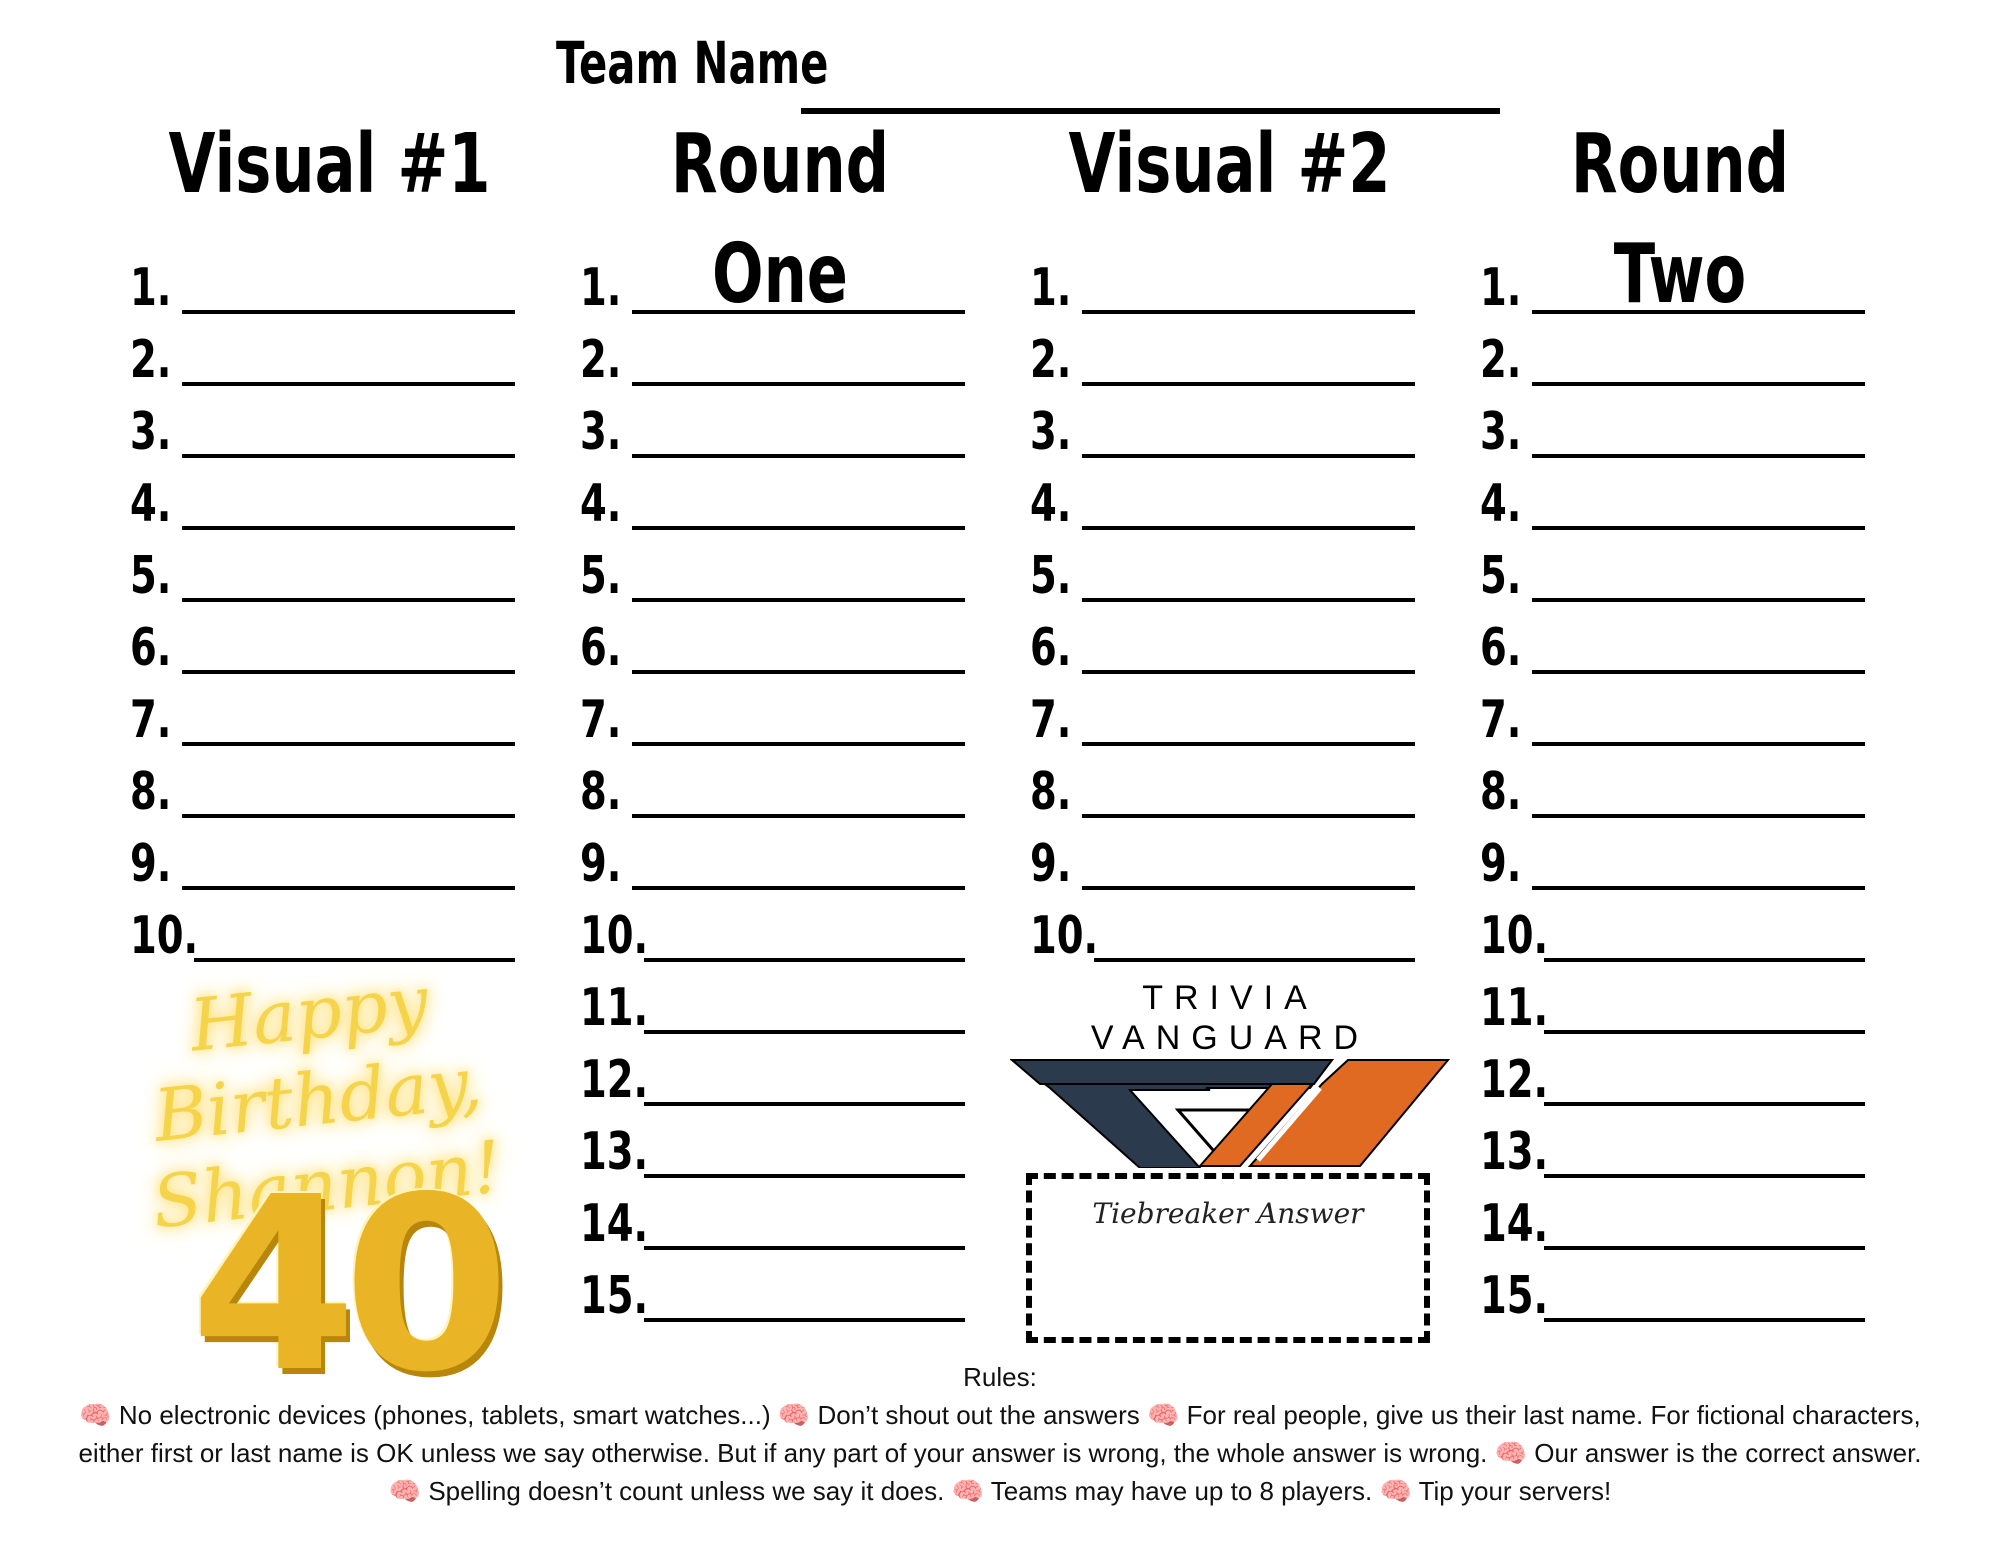 The image size is (2000, 1545). What do you see at coordinates (1690, 288) in the screenshot?
I see `answer-row: 1.` at bounding box center [1690, 288].